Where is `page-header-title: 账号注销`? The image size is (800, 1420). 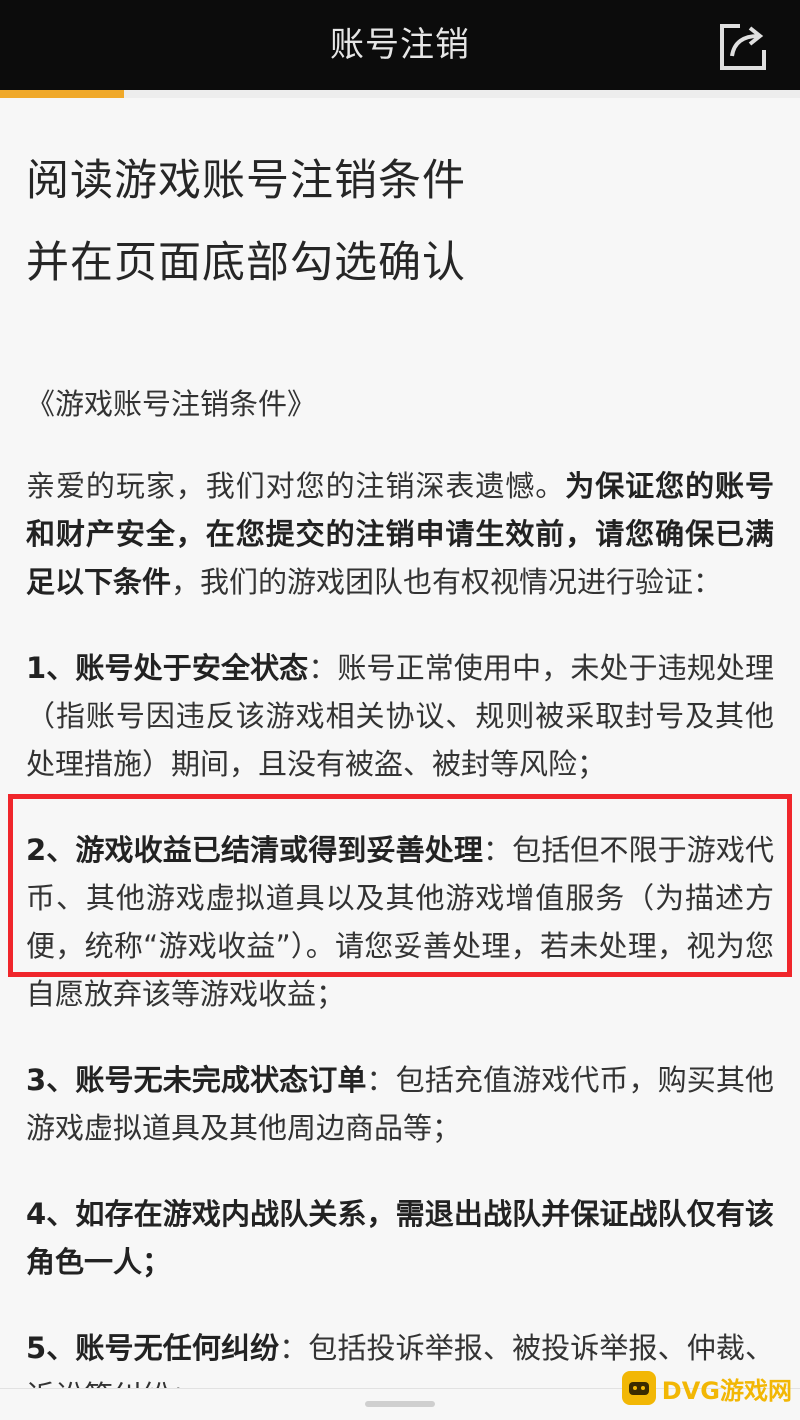
page-header-title: 账号注销 is located at coordinates (400, 45).